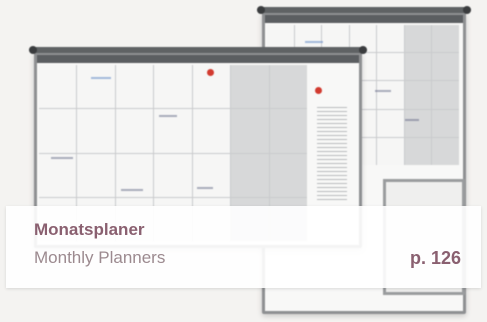 The image size is (487, 322). Describe the element at coordinates (100, 257) in the screenshot. I see `caption-subtitle: Monthly Planners` at that location.